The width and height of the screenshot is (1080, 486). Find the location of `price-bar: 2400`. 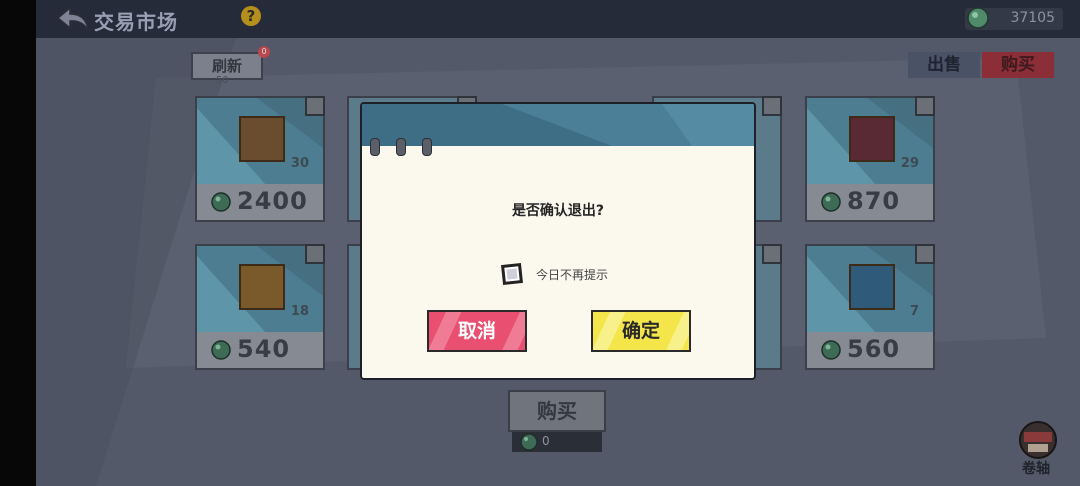

price-bar: 2400 is located at coordinates (260, 202).